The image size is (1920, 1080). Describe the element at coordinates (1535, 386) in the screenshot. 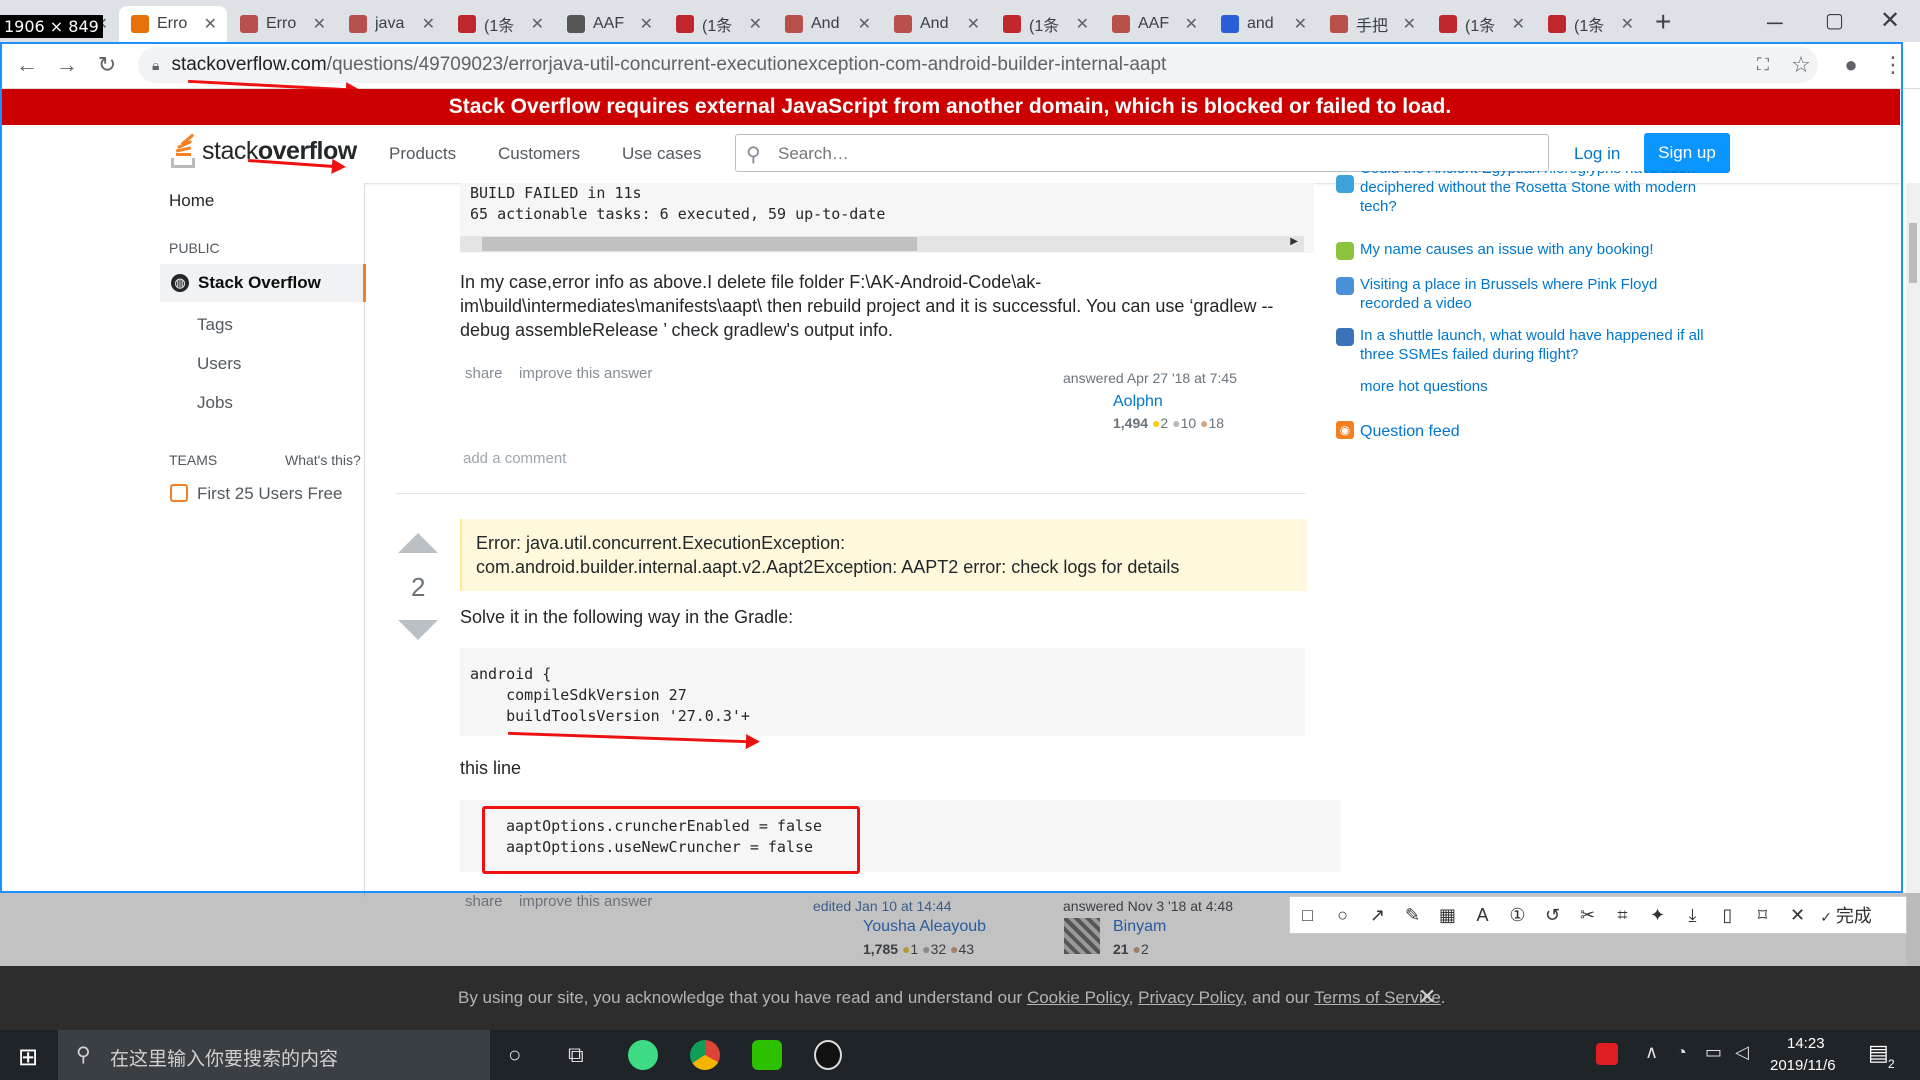

I see `more-hot-questions-link: more hot questions` at that location.